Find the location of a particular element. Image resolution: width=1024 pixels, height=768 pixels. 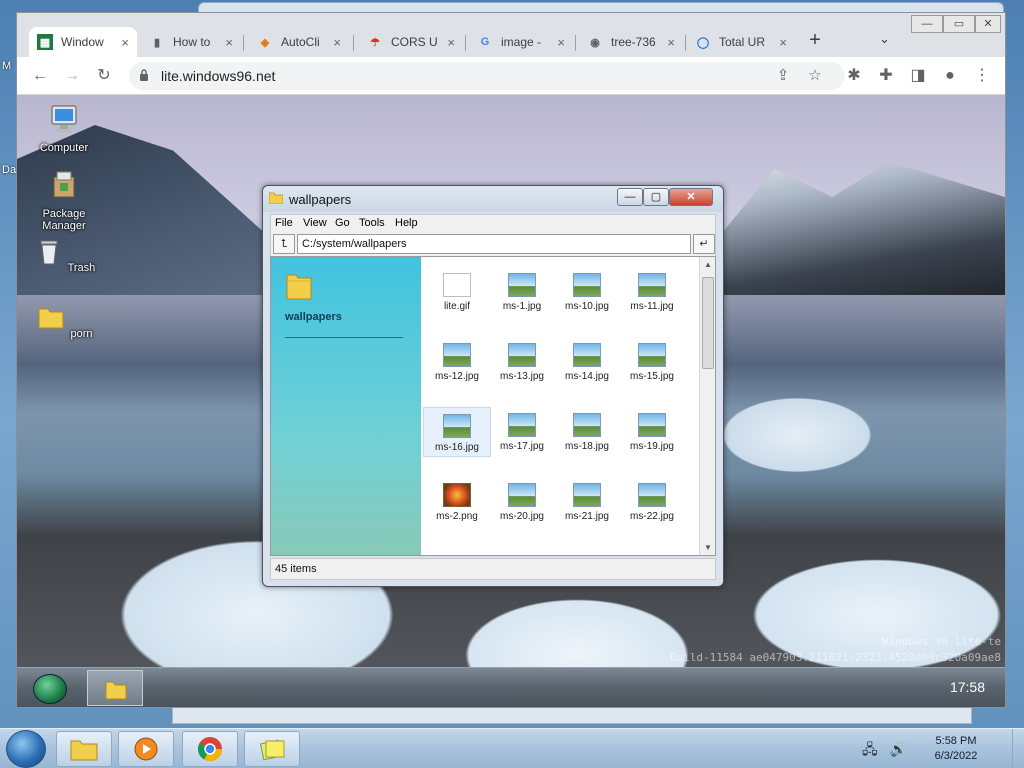

file-item: ms-16.jpg is located at coordinates (457, 432).